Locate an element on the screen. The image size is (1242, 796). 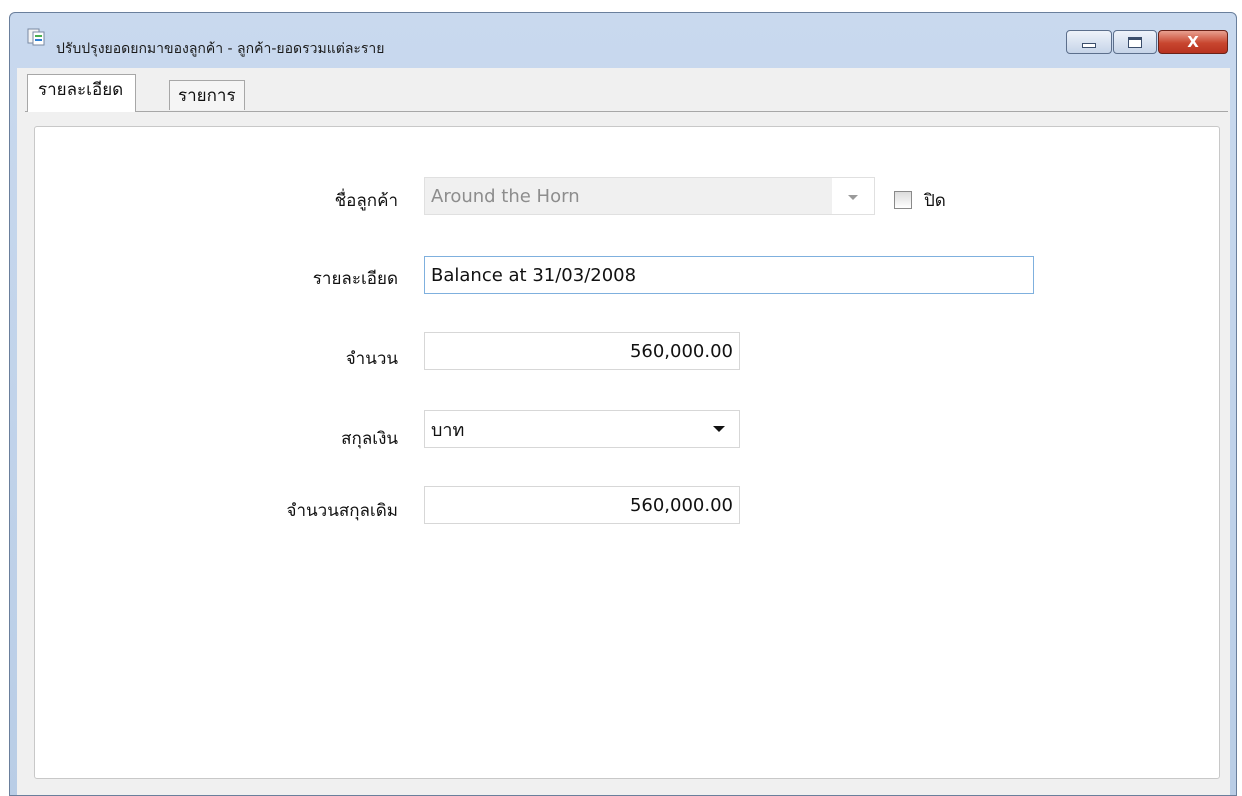
amount-input: 560,000.00 is located at coordinates (582, 351).